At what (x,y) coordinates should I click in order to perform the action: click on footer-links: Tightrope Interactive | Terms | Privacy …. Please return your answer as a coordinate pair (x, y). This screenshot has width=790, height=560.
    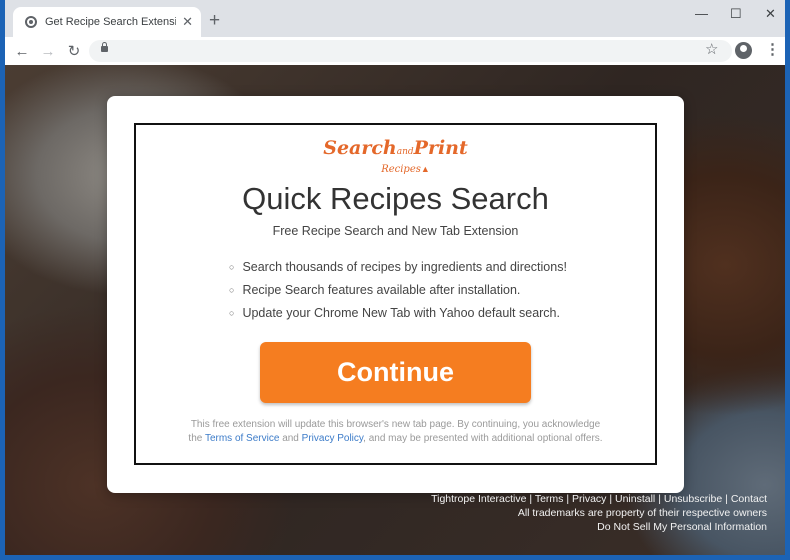
    Looking at the image, I should click on (599, 499).